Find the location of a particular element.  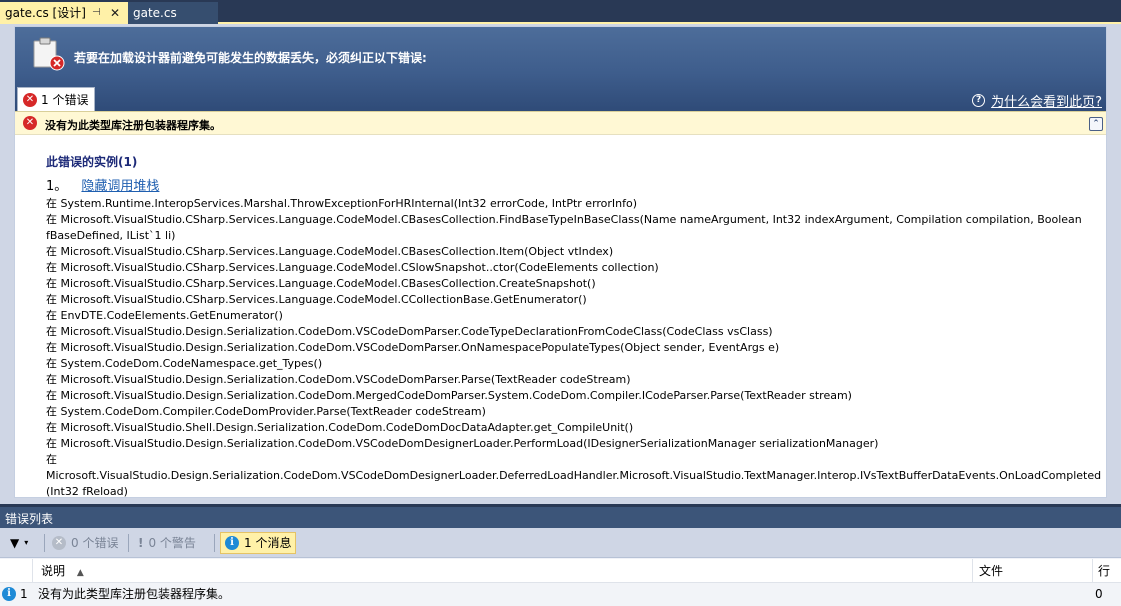

error-list-header-row: 说明 ▲ 文件 行 is located at coordinates (560, 571).